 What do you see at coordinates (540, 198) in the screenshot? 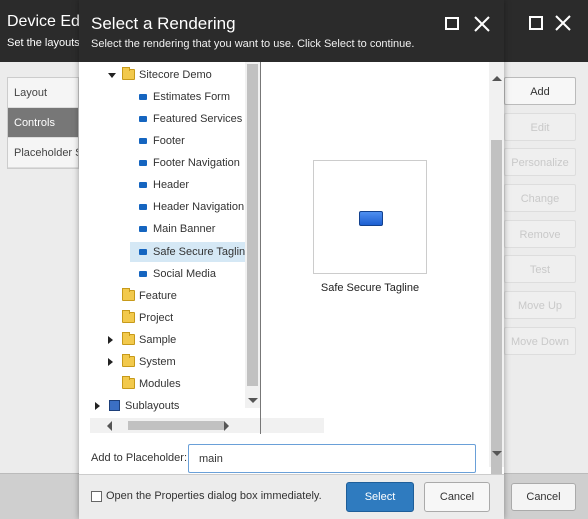
I see `change-button: Change` at bounding box center [540, 198].